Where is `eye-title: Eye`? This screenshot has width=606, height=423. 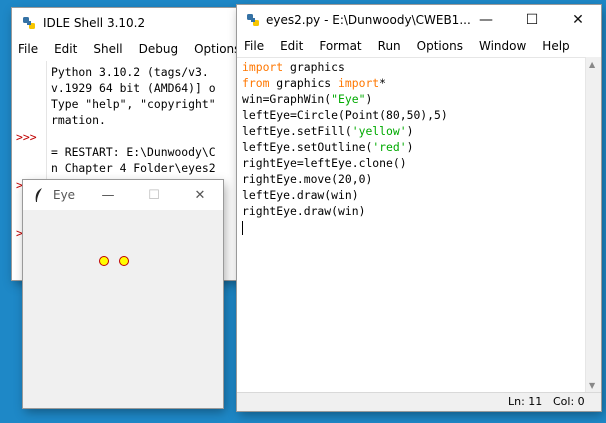 eye-title: Eye is located at coordinates (64, 195).